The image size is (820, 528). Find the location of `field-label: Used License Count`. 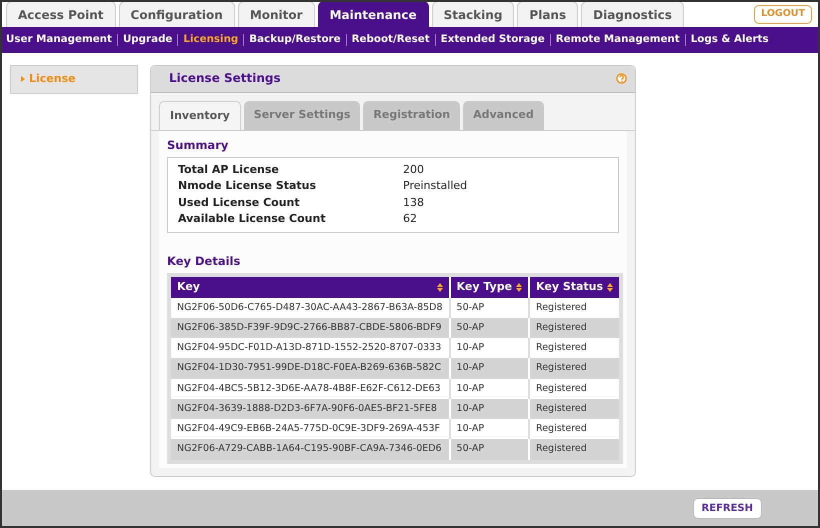

field-label: Used License Count is located at coordinates (239, 202).